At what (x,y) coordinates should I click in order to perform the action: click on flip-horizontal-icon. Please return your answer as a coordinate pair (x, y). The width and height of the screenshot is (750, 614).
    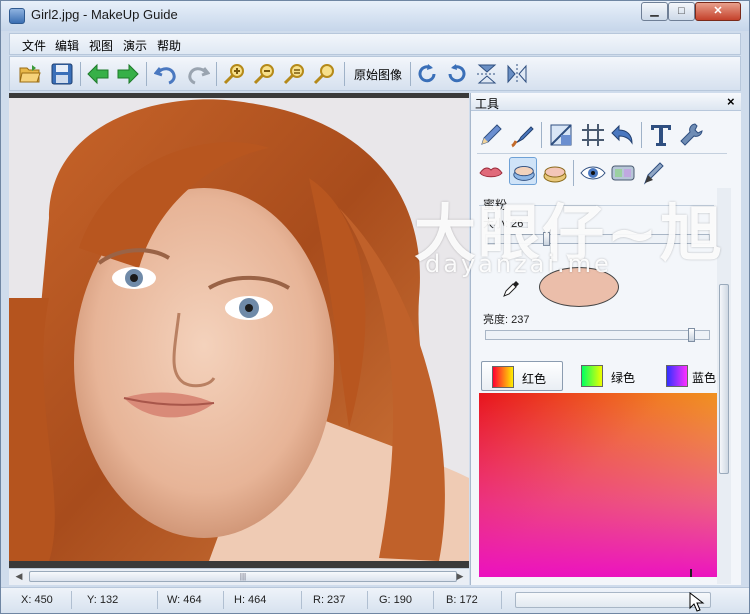
    Looking at the image, I should click on (517, 74).